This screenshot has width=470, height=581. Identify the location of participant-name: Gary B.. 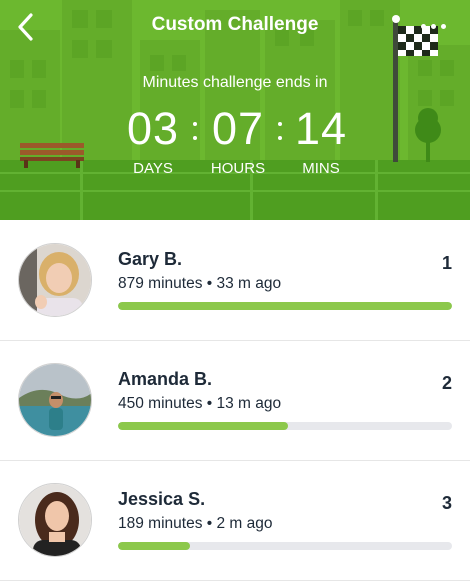
(150, 259).